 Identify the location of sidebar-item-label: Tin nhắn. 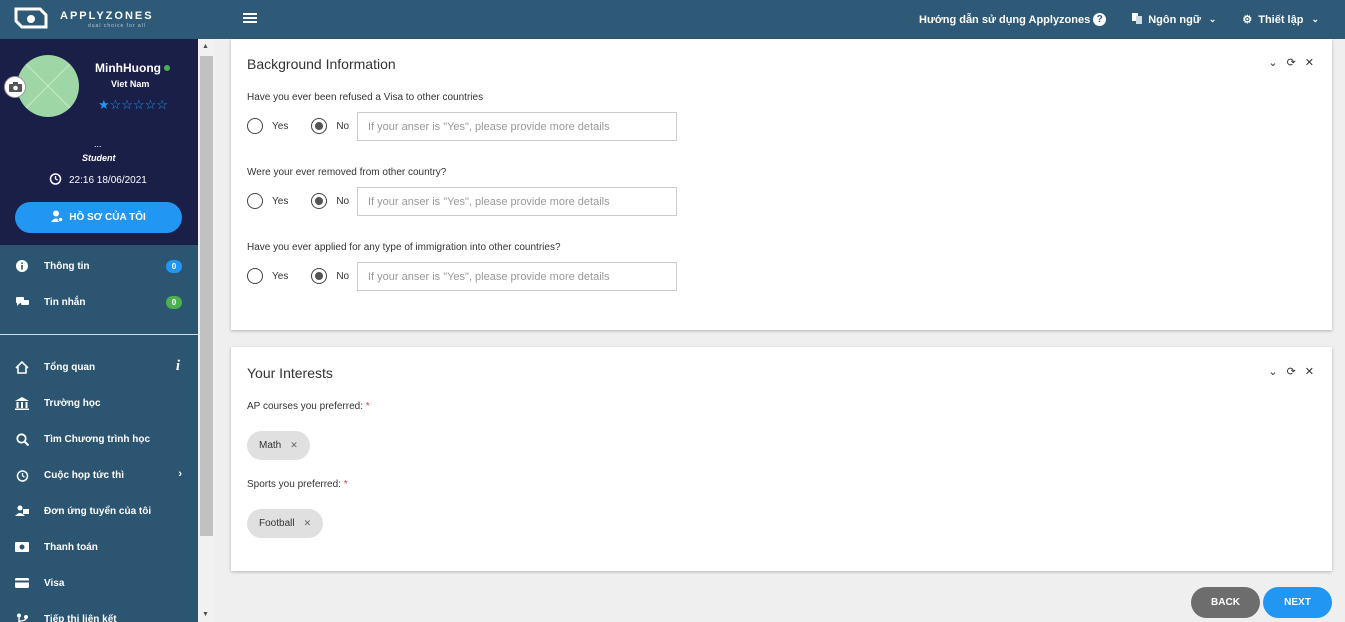
(65, 302).